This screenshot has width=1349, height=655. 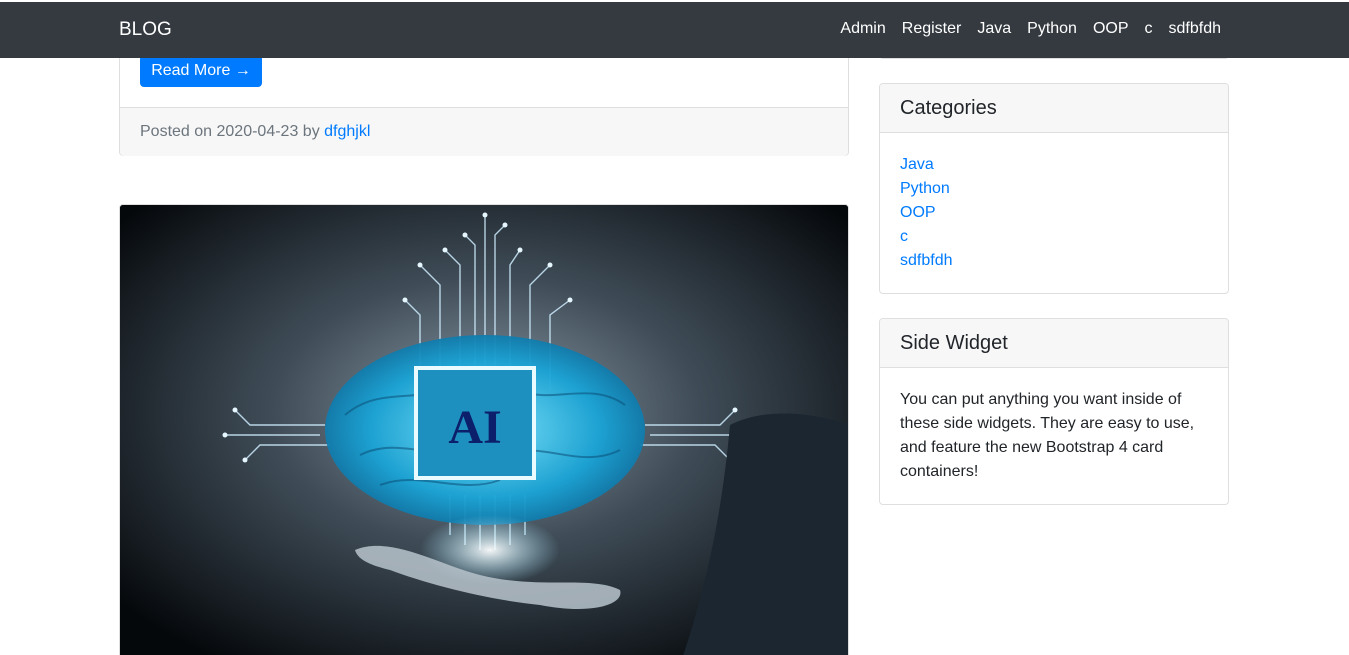 What do you see at coordinates (230, 131) in the screenshot?
I see `posted-on-text: Posted on 2020-04-23 by` at bounding box center [230, 131].